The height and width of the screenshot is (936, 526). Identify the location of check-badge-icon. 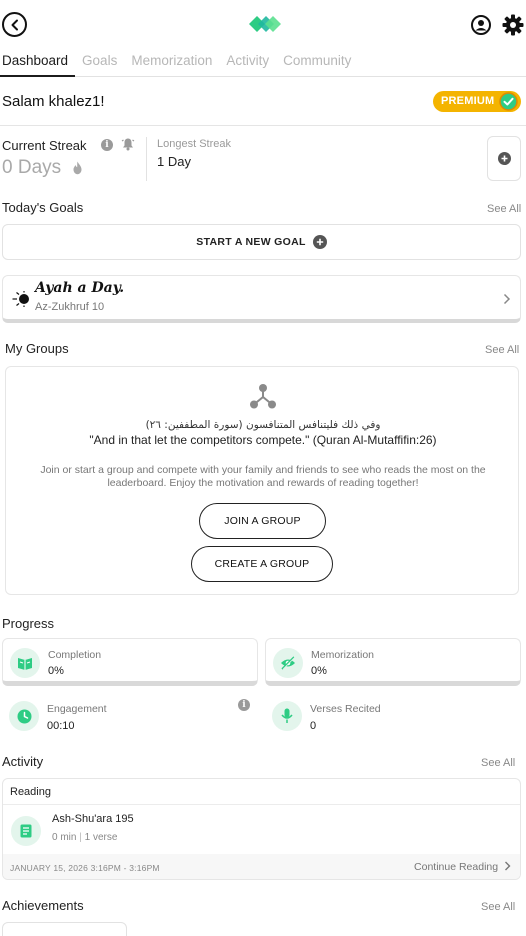
(508, 101).